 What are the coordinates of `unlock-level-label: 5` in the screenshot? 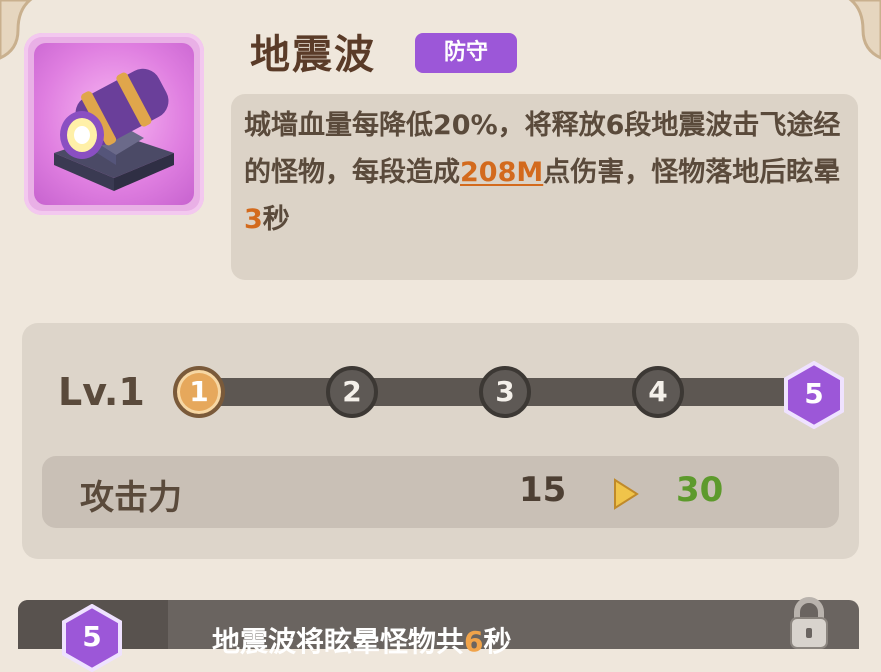 It's located at (92, 636).